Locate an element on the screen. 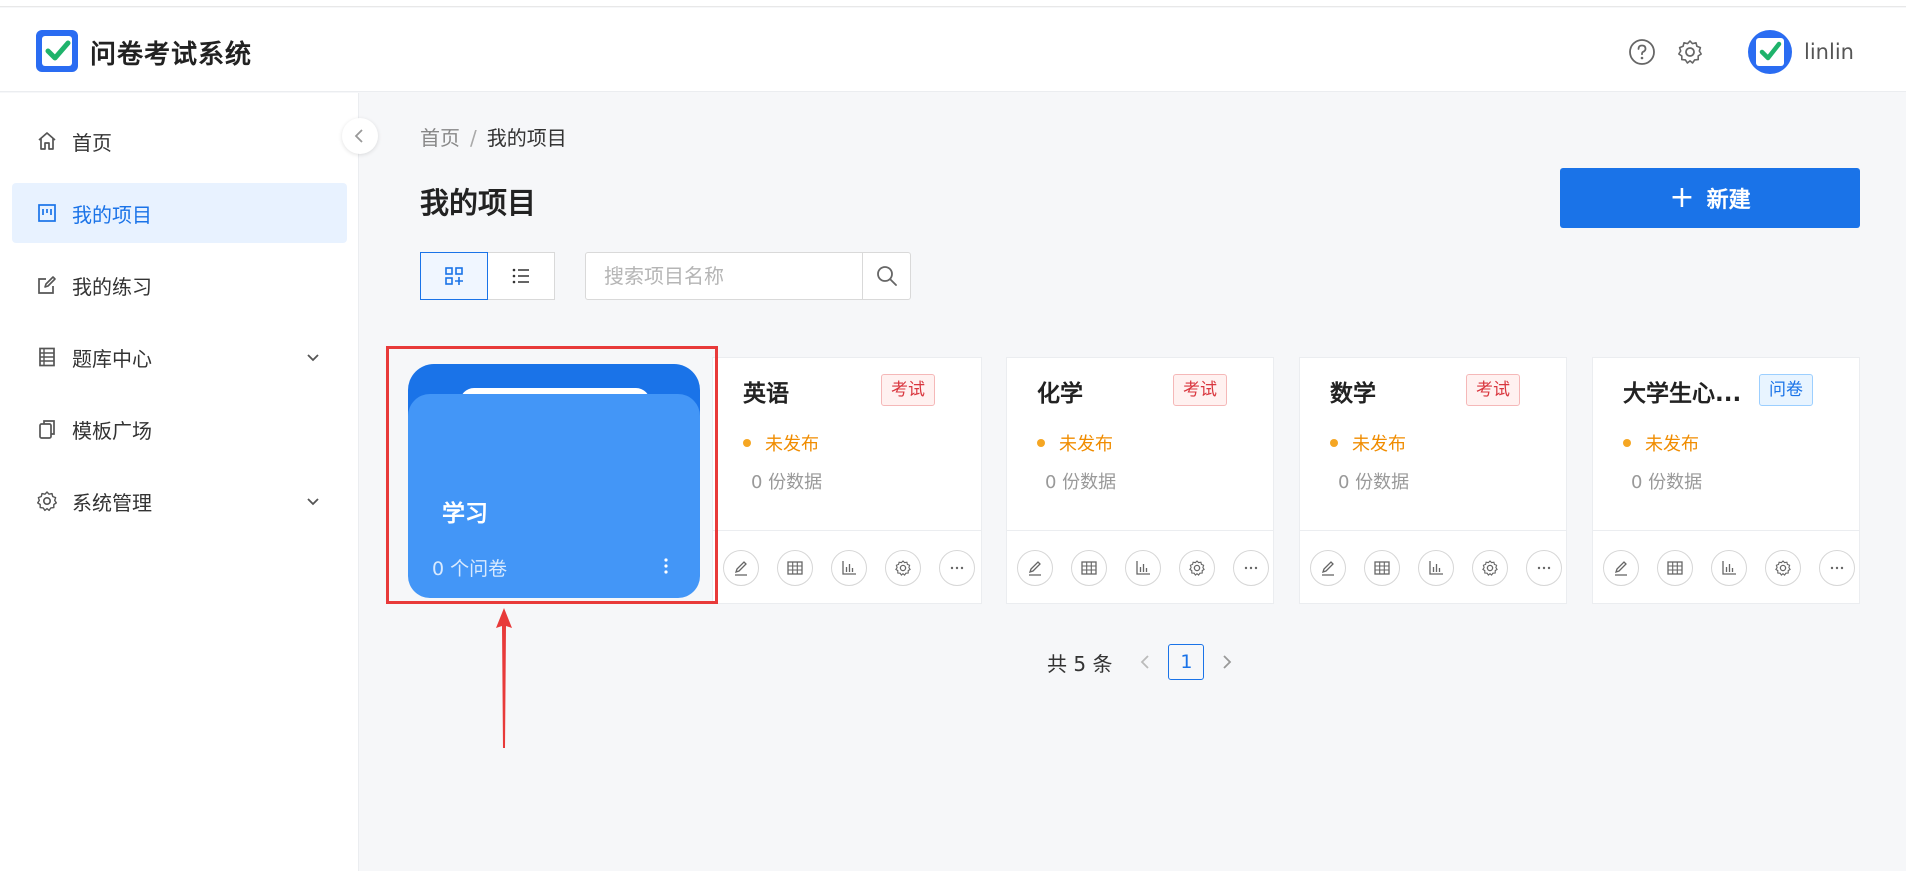 Image resolution: width=1906 pixels, height=871 pixels. page-title: 我的项目 is located at coordinates (478, 203).